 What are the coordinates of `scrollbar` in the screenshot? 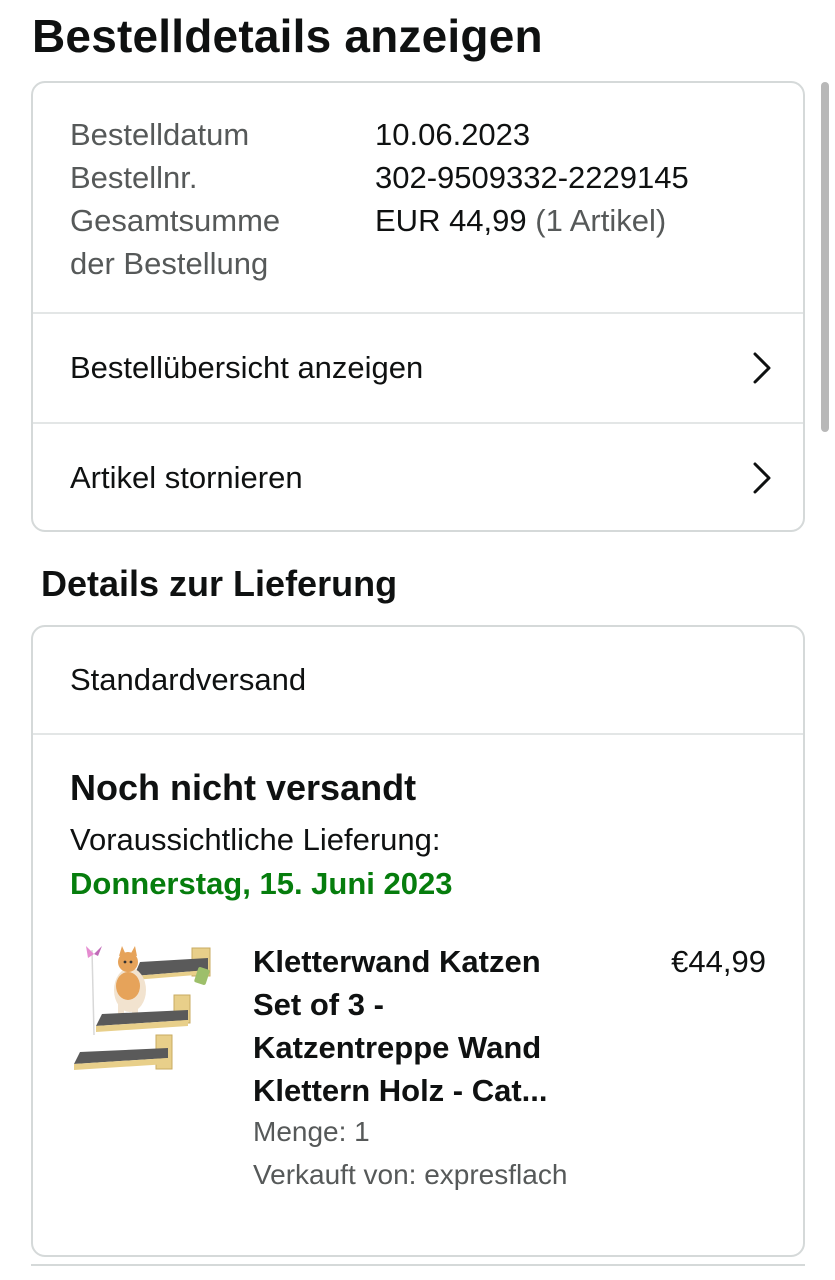 It's located at (825, 257).